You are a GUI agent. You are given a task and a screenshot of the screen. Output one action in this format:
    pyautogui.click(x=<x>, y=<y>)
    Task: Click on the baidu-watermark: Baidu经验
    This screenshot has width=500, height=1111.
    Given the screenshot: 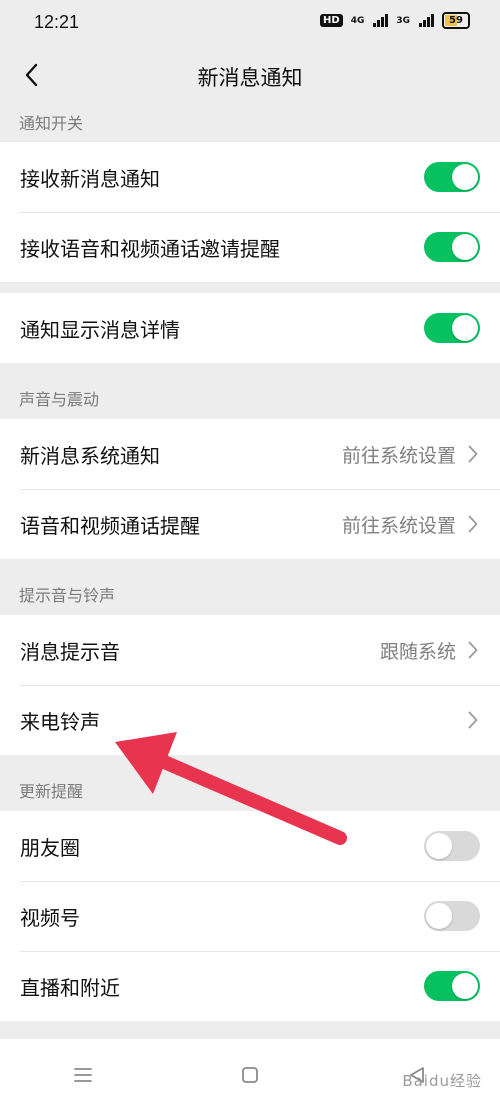 What is the action you would take?
    pyautogui.click(x=442, y=1081)
    